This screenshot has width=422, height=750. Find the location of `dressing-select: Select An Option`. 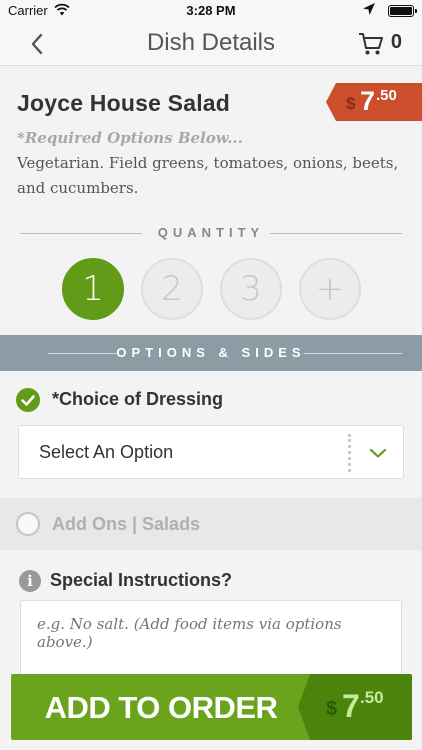

dressing-select: Select An Option is located at coordinates (211, 452).